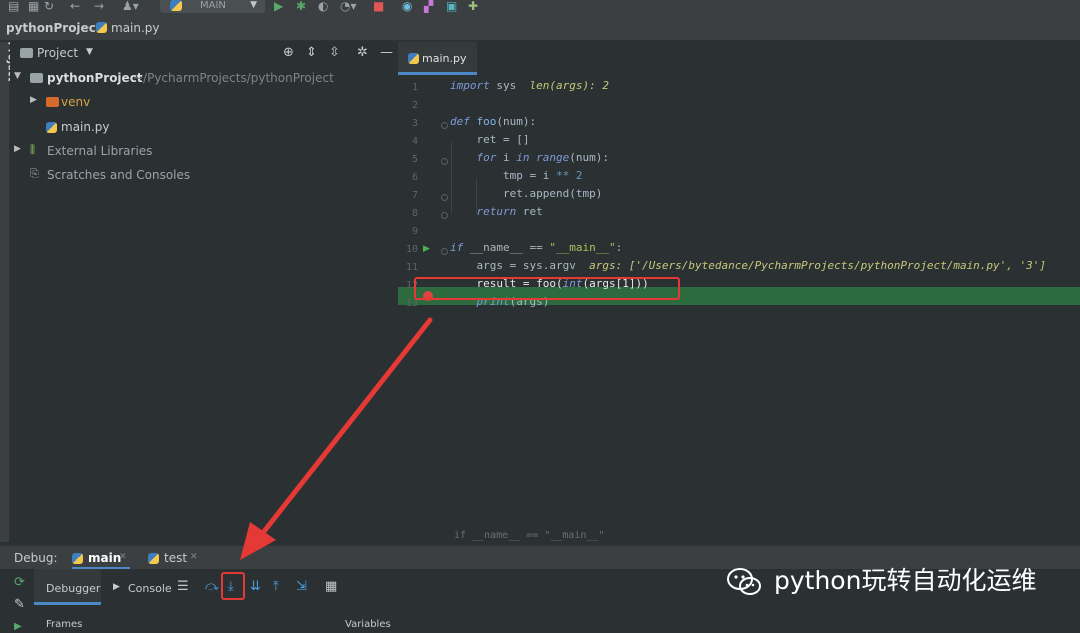 The height and width of the screenshot is (633, 1080). What do you see at coordinates (348, 6) in the screenshot?
I see `profile-icon: ◔▾` at bounding box center [348, 6].